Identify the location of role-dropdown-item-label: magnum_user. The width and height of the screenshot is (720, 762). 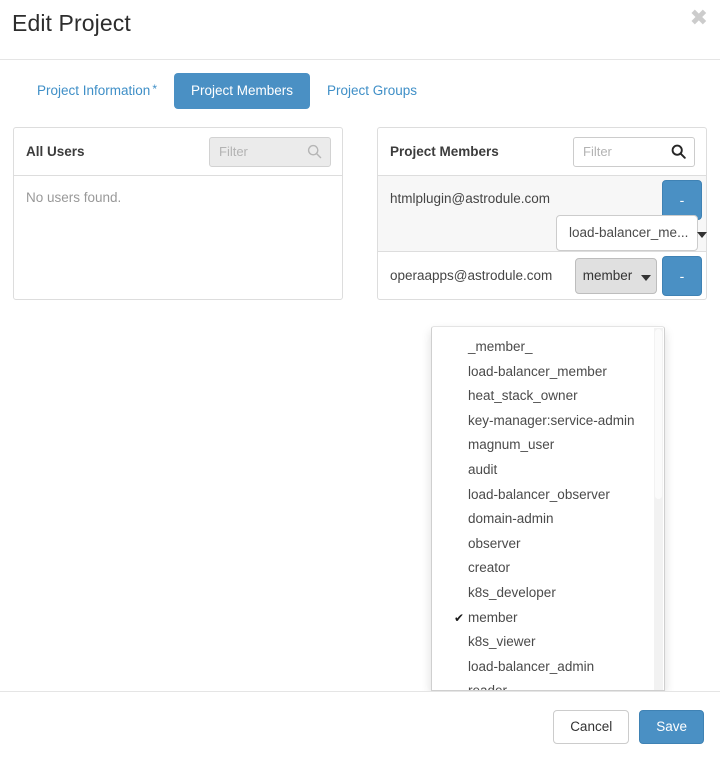
(511, 445).